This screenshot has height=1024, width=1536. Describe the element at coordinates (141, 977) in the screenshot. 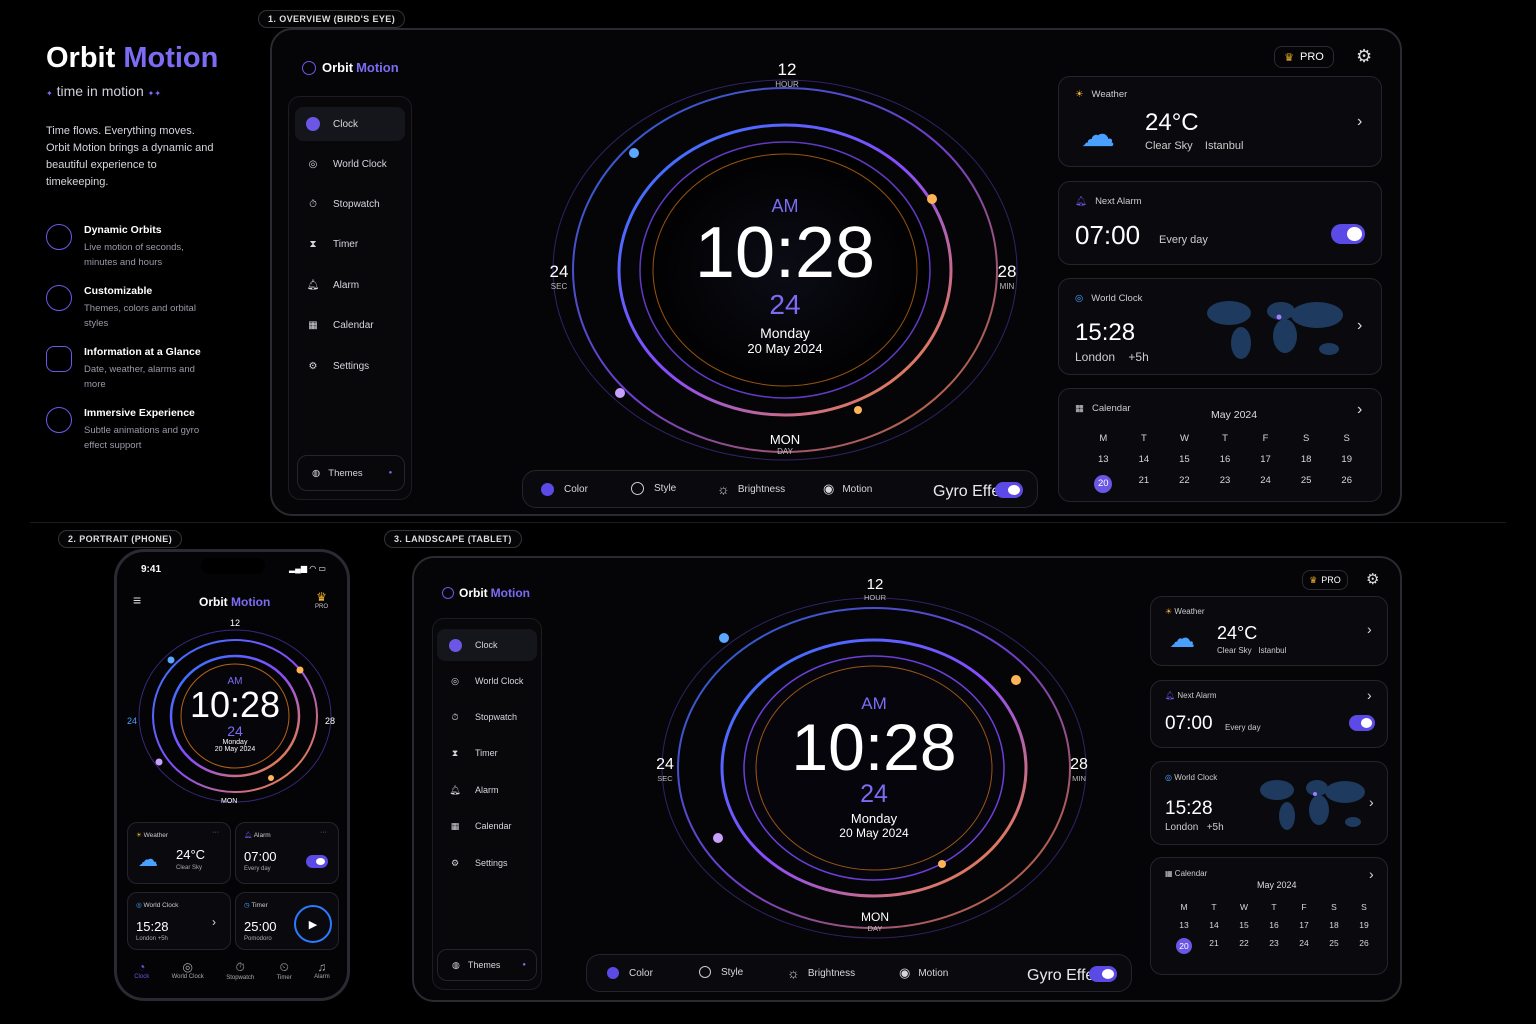

I see `tab-clock: ◔ Clock` at that location.